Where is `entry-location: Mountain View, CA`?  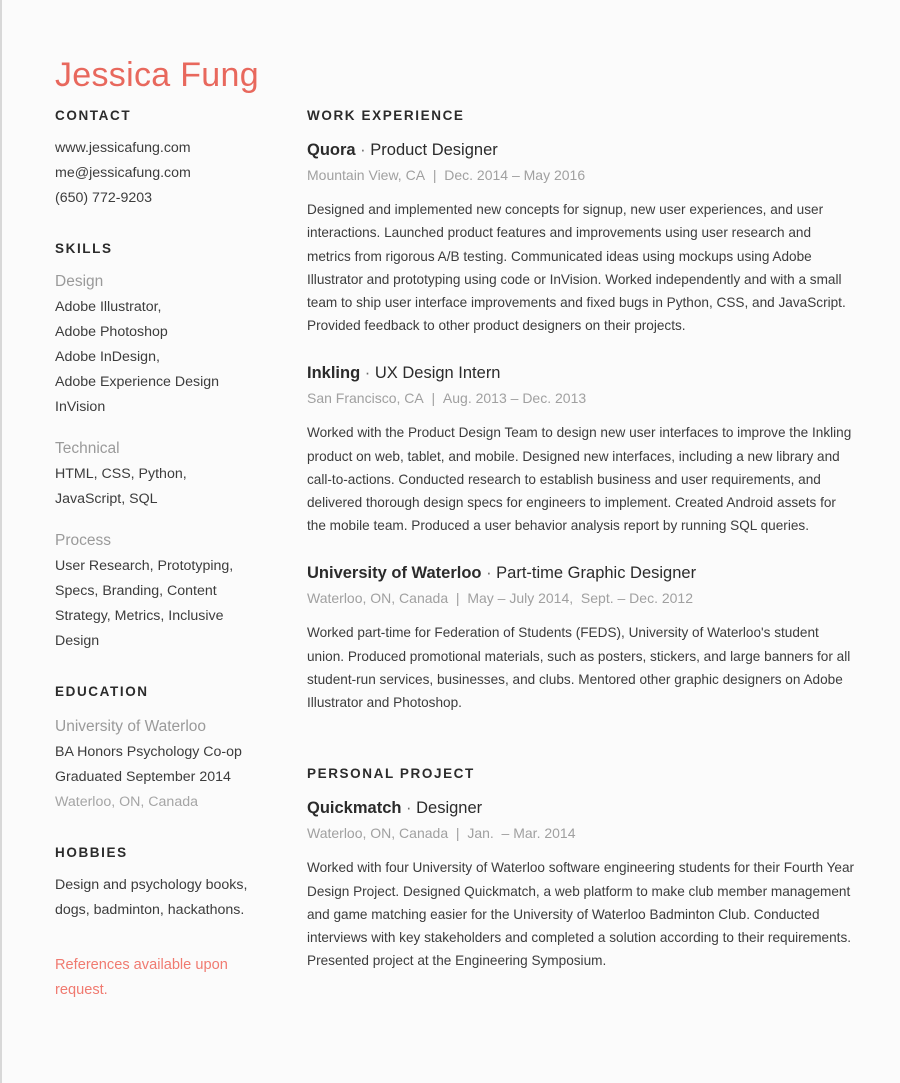 entry-location: Mountain View, CA is located at coordinates (366, 175).